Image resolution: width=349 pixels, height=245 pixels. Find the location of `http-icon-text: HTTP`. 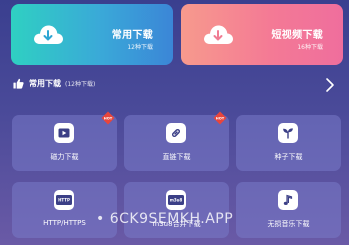

http-icon-text: HTTP is located at coordinates (64, 200).